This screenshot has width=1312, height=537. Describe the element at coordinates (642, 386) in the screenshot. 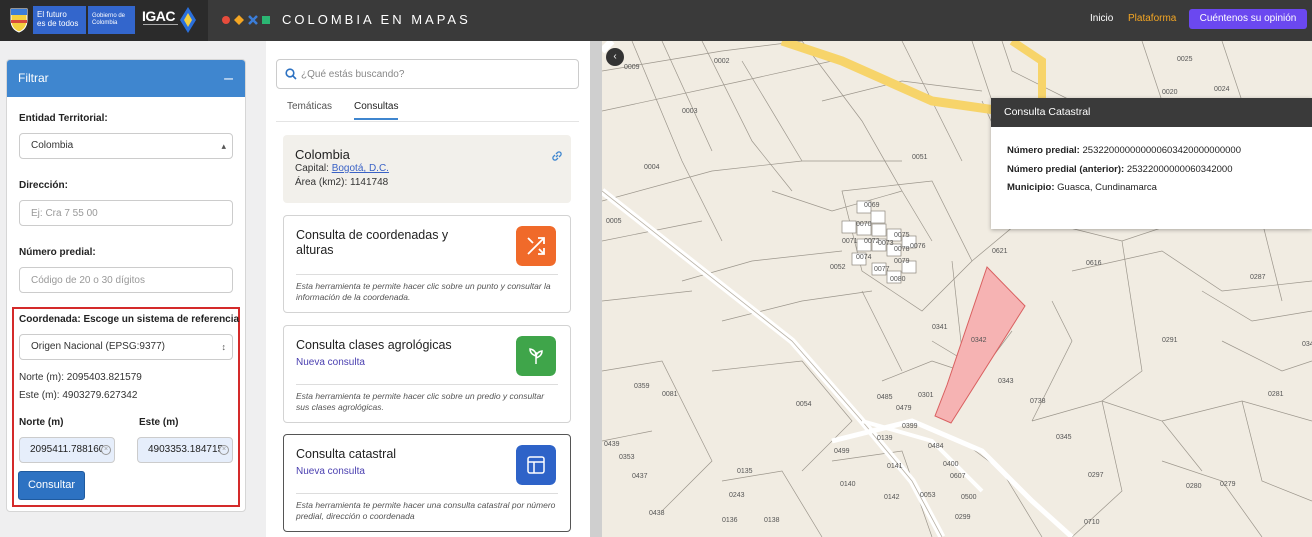

I see `svg-text: 0359` at that location.